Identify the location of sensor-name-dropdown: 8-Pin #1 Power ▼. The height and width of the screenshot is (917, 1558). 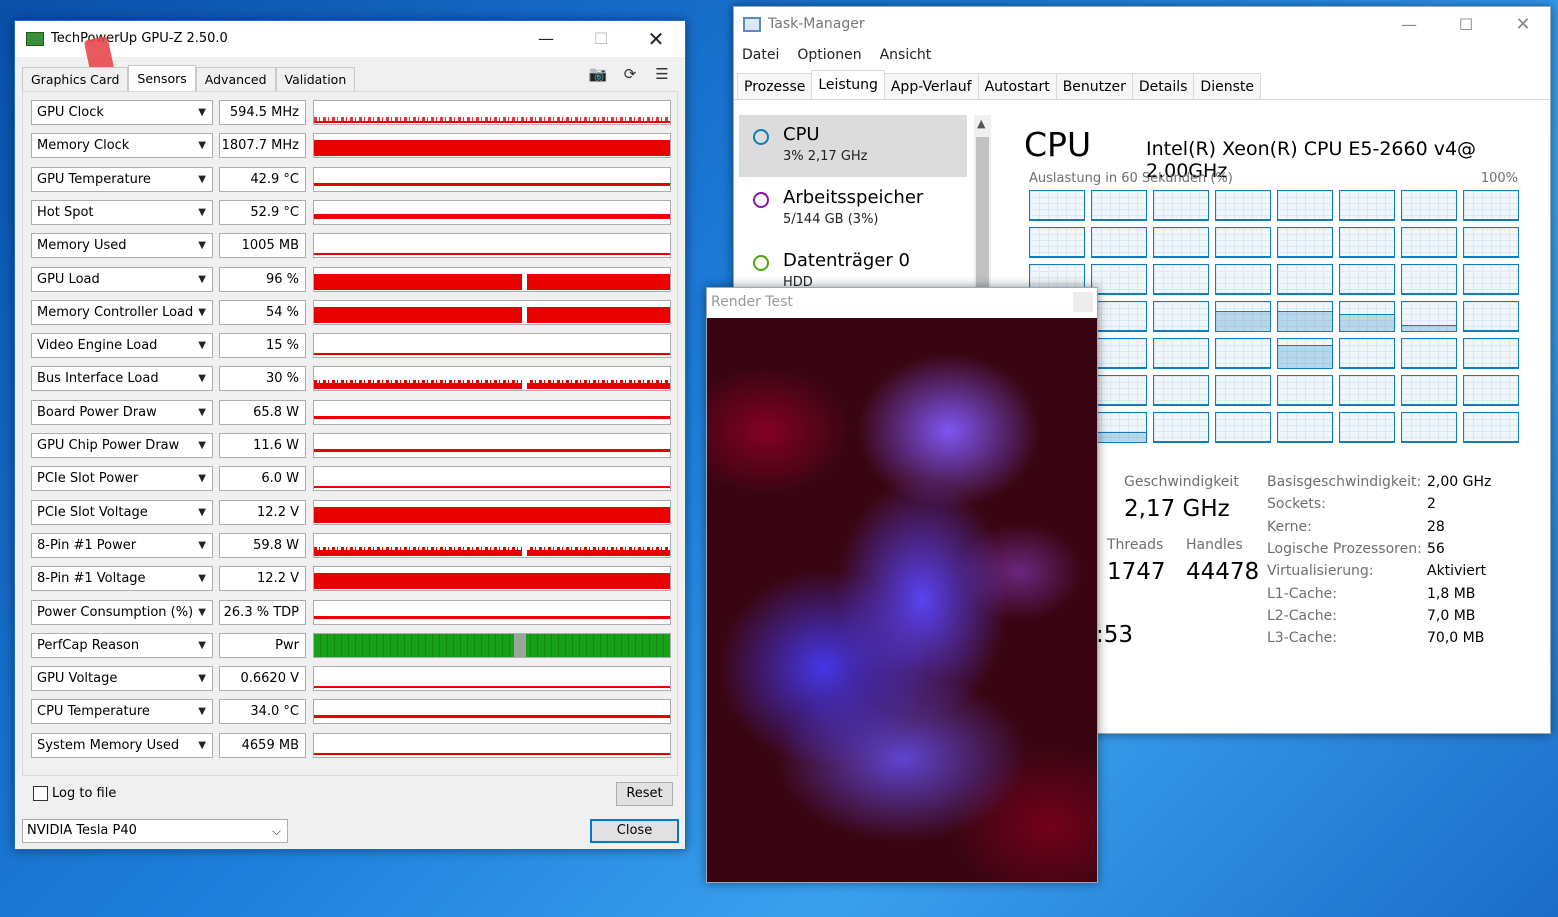
(122, 545).